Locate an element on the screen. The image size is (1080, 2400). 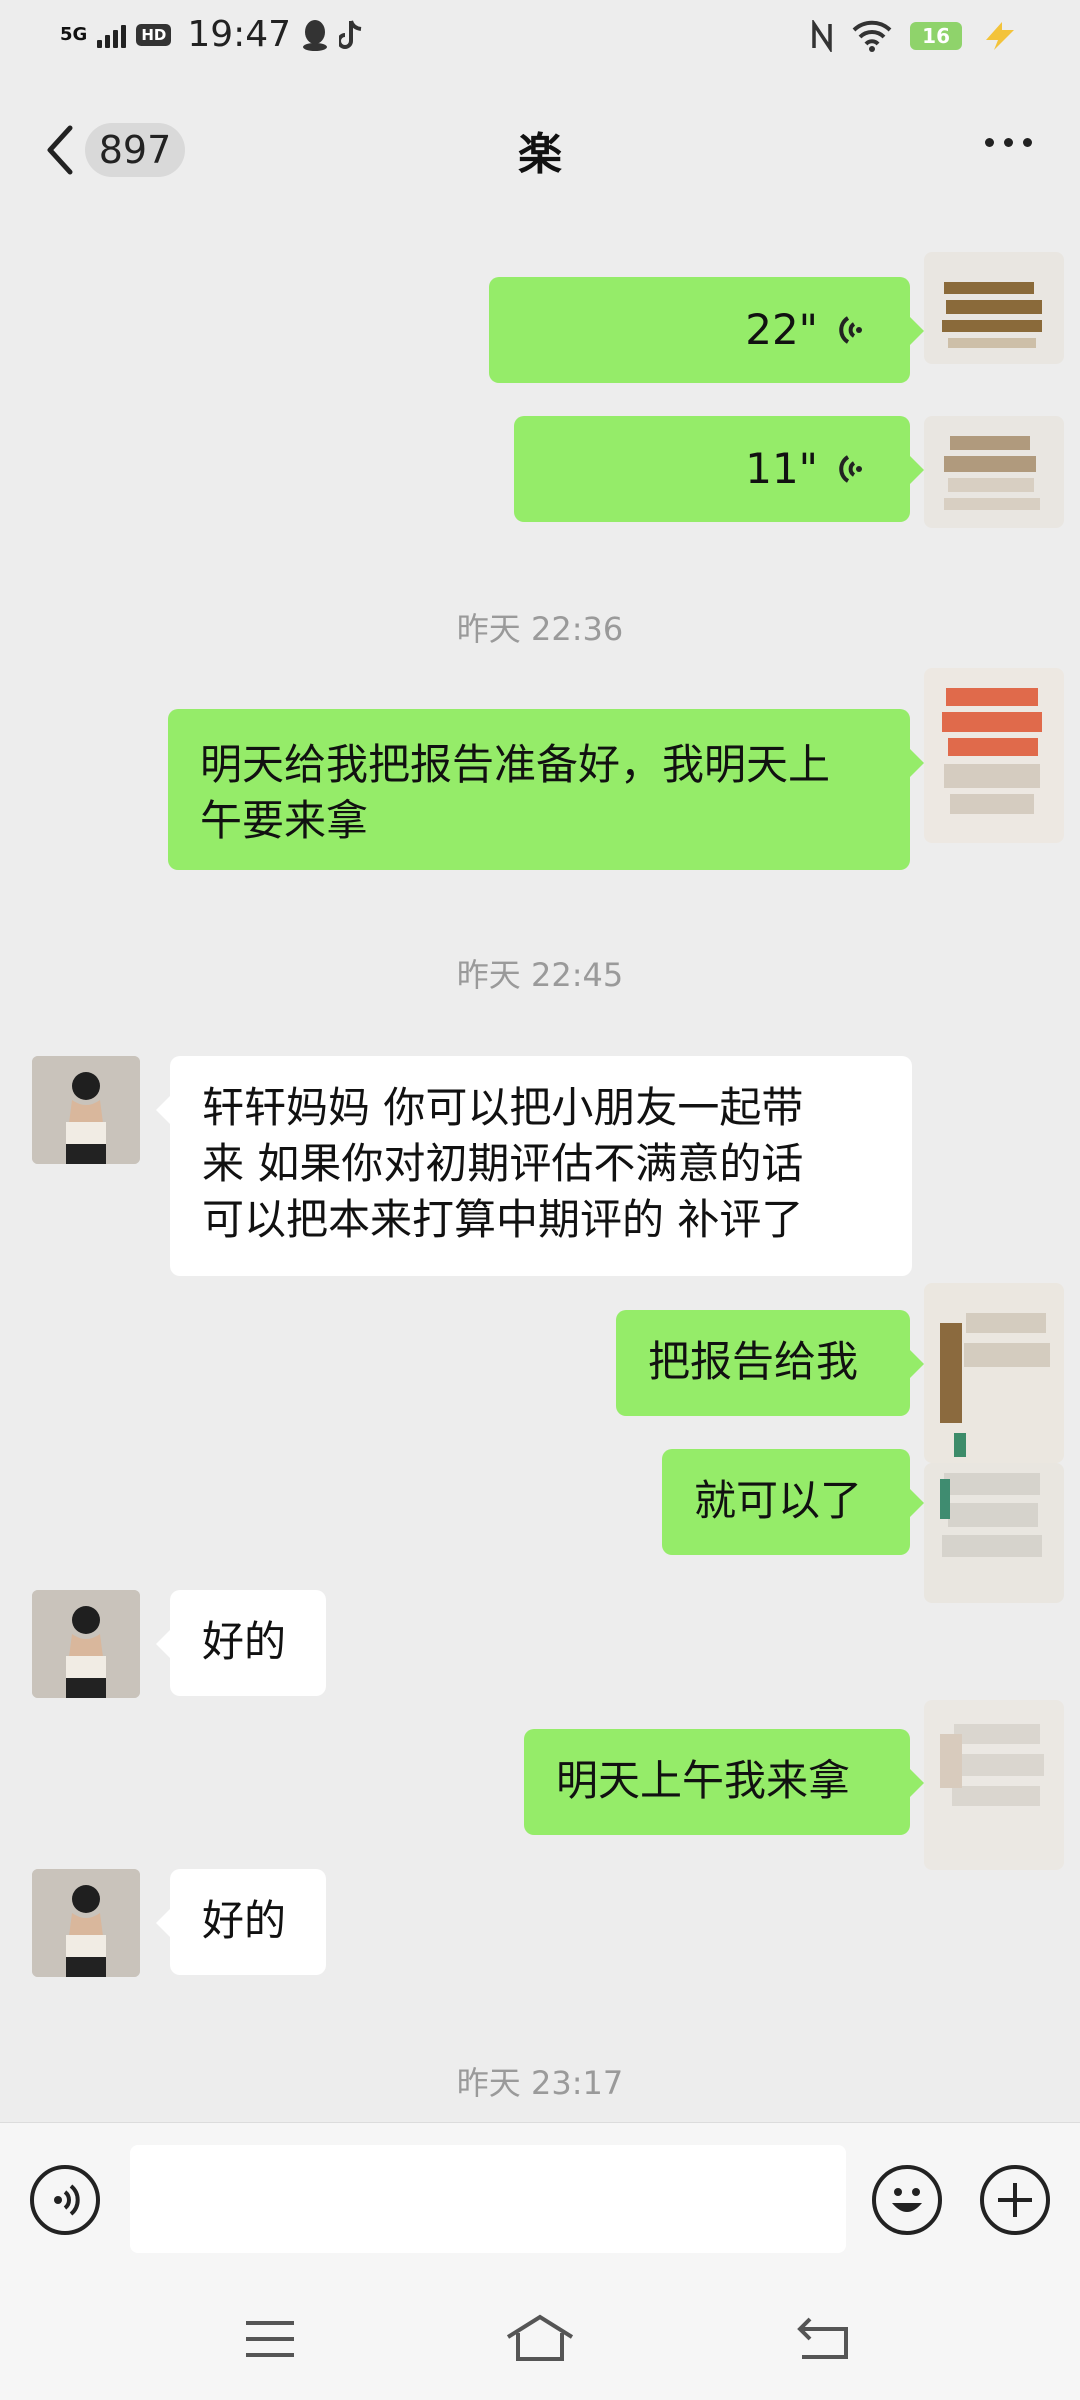
voice-duration: 22" is located at coordinates (781, 329).